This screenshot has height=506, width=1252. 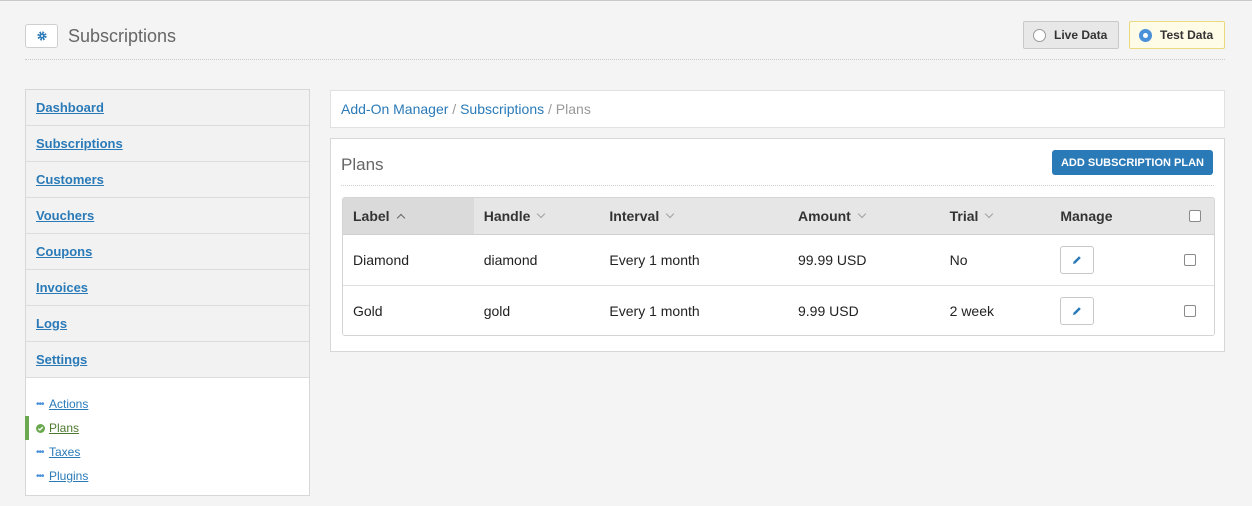 I want to click on sidebar-link-vouchers: Vouchers, so click(x=65, y=215).